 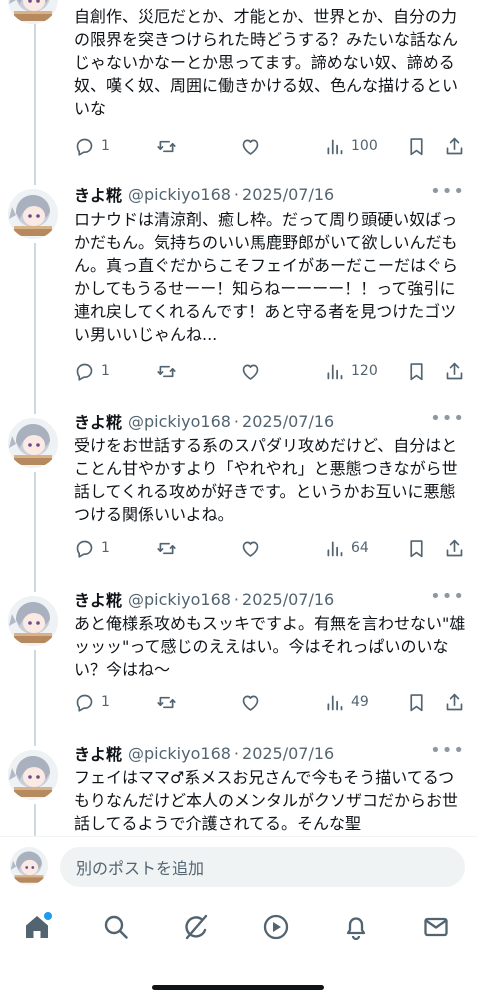 I want to click on tab-grok, so click(x=196, y=927).